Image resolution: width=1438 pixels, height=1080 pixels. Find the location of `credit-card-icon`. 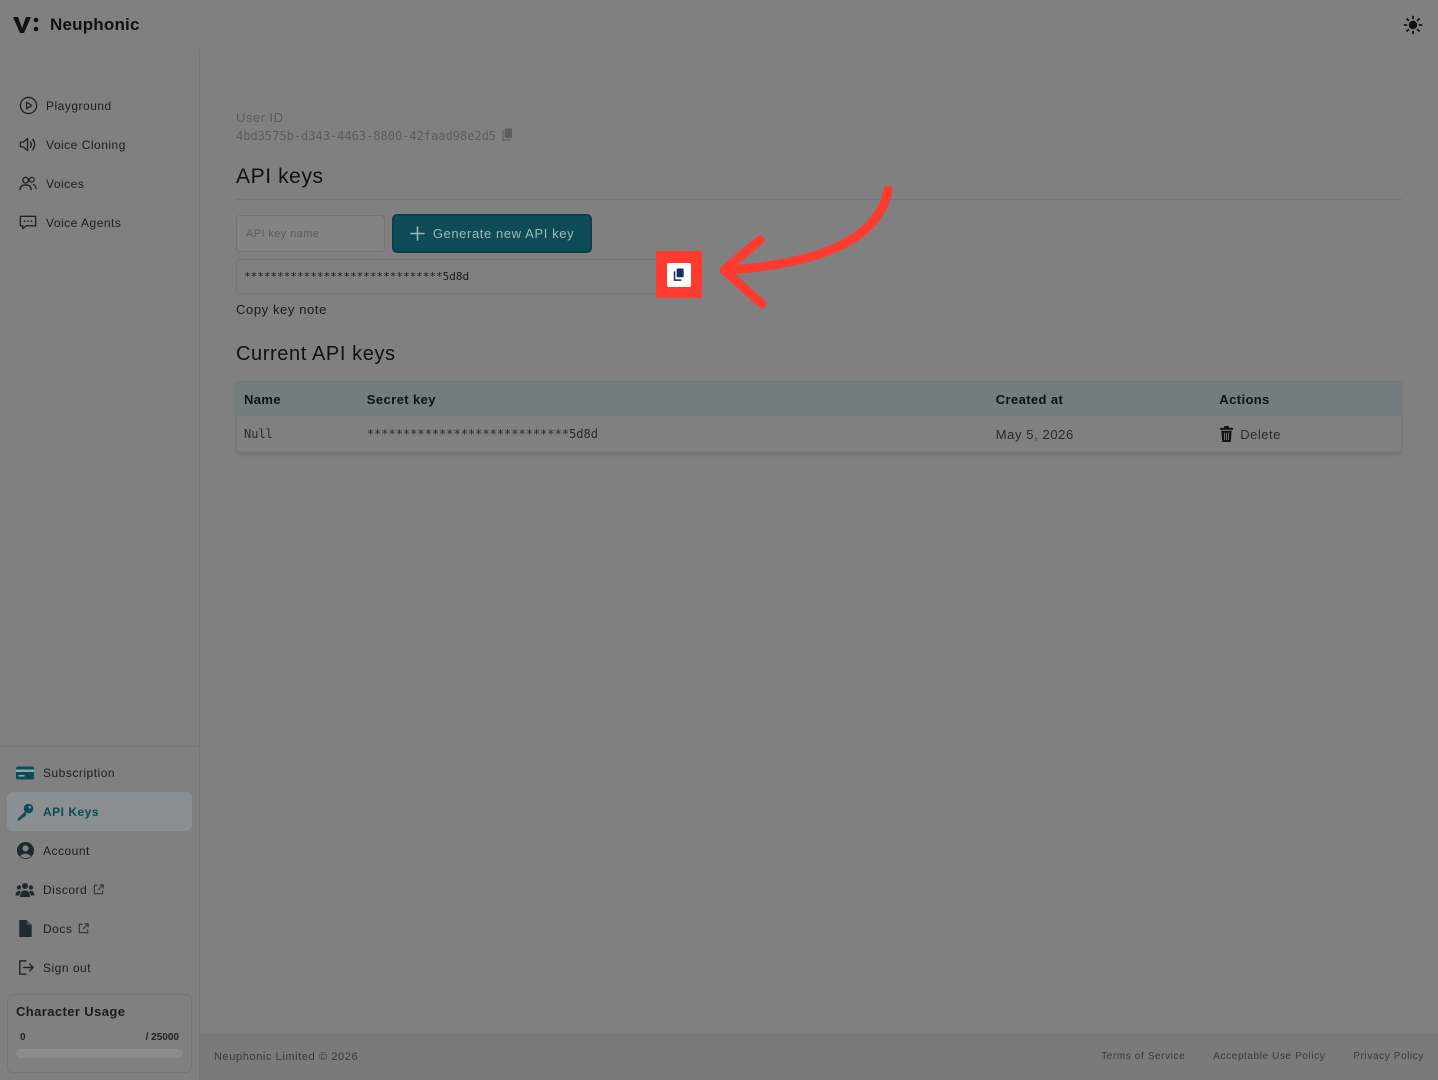

credit-card-icon is located at coordinates (25, 773).